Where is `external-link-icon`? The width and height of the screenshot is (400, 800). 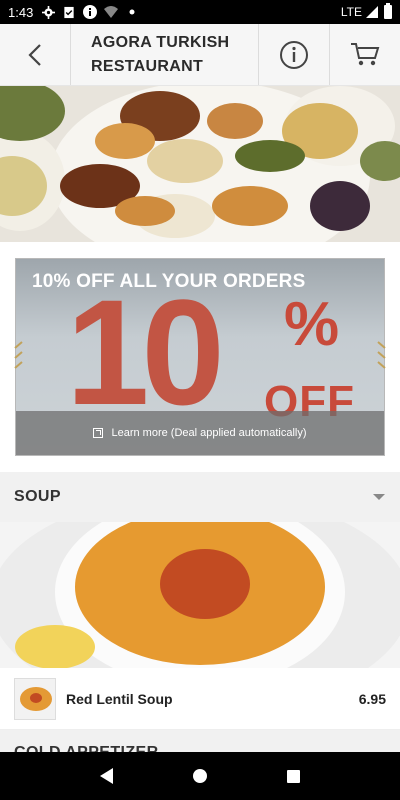
external-link-icon is located at coordinates (98, 433).